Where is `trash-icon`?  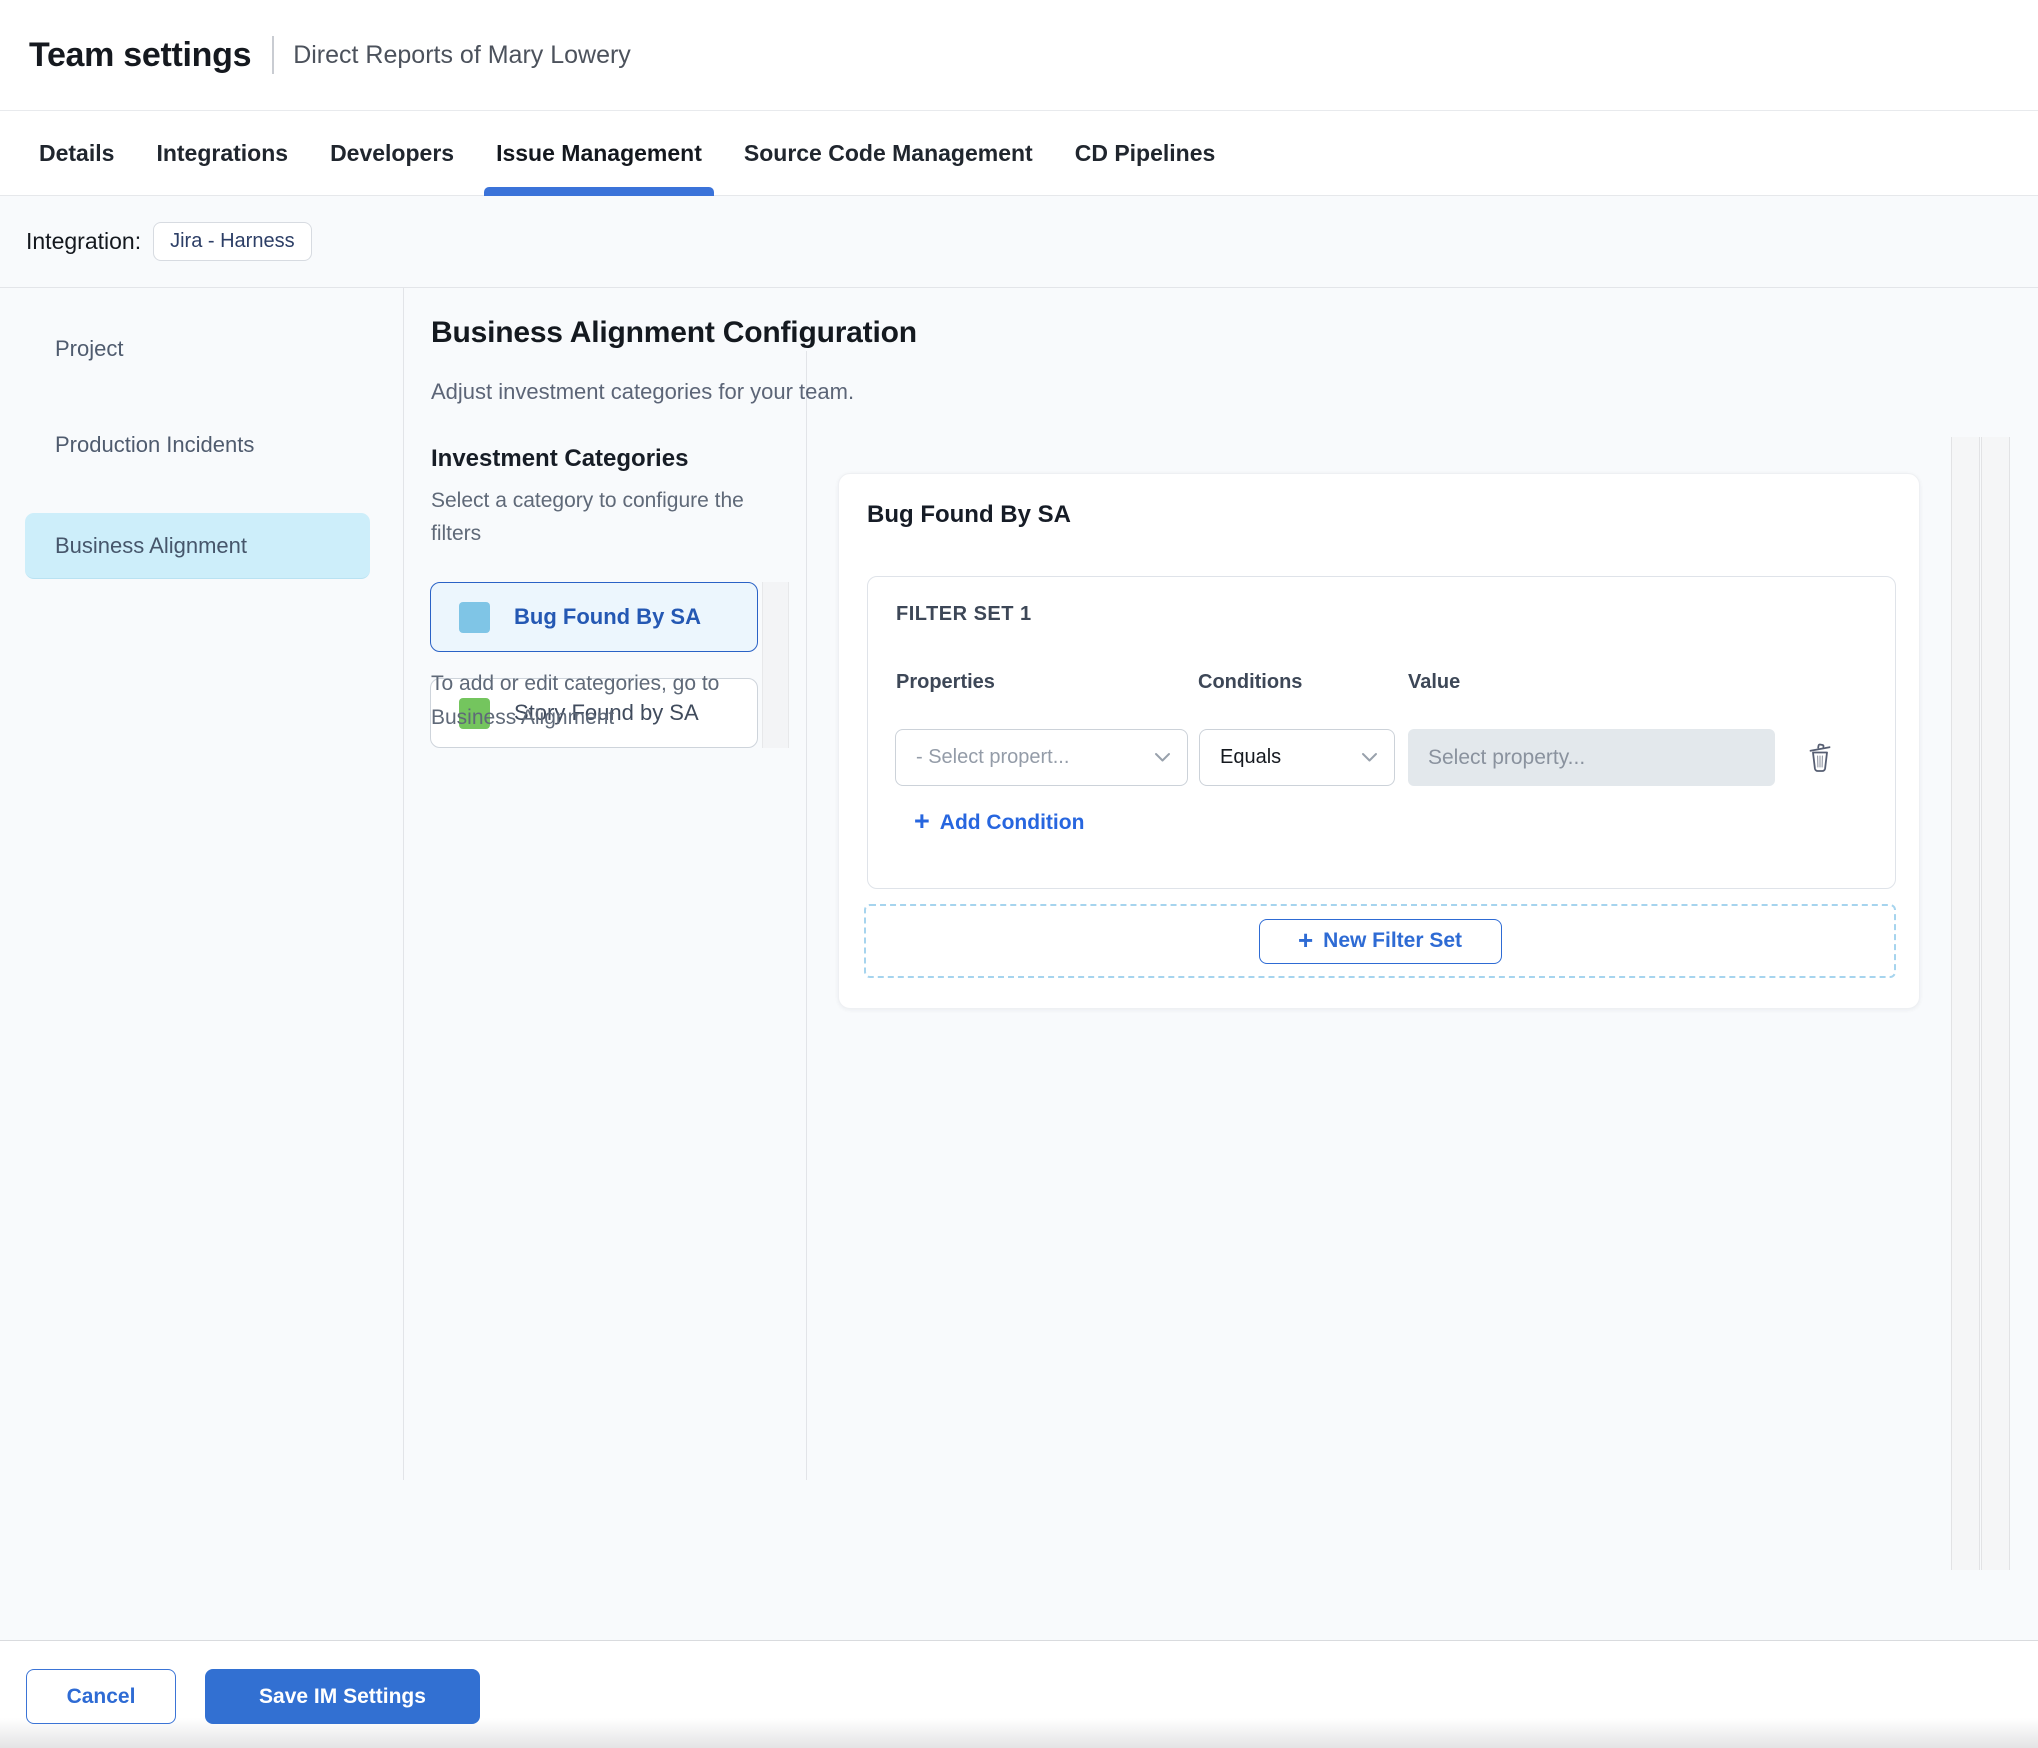 trash-icon is located at coordinates (1820, 757).